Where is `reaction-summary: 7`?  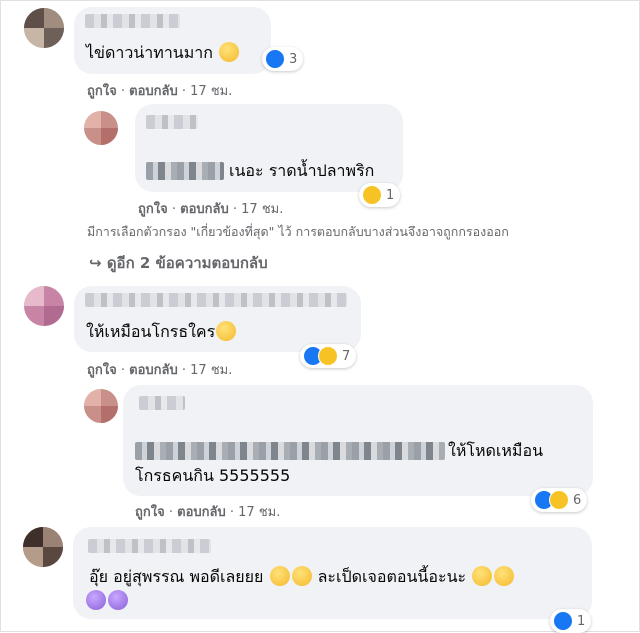
reaction-summary: 7 is located at coordinates (328, 356).